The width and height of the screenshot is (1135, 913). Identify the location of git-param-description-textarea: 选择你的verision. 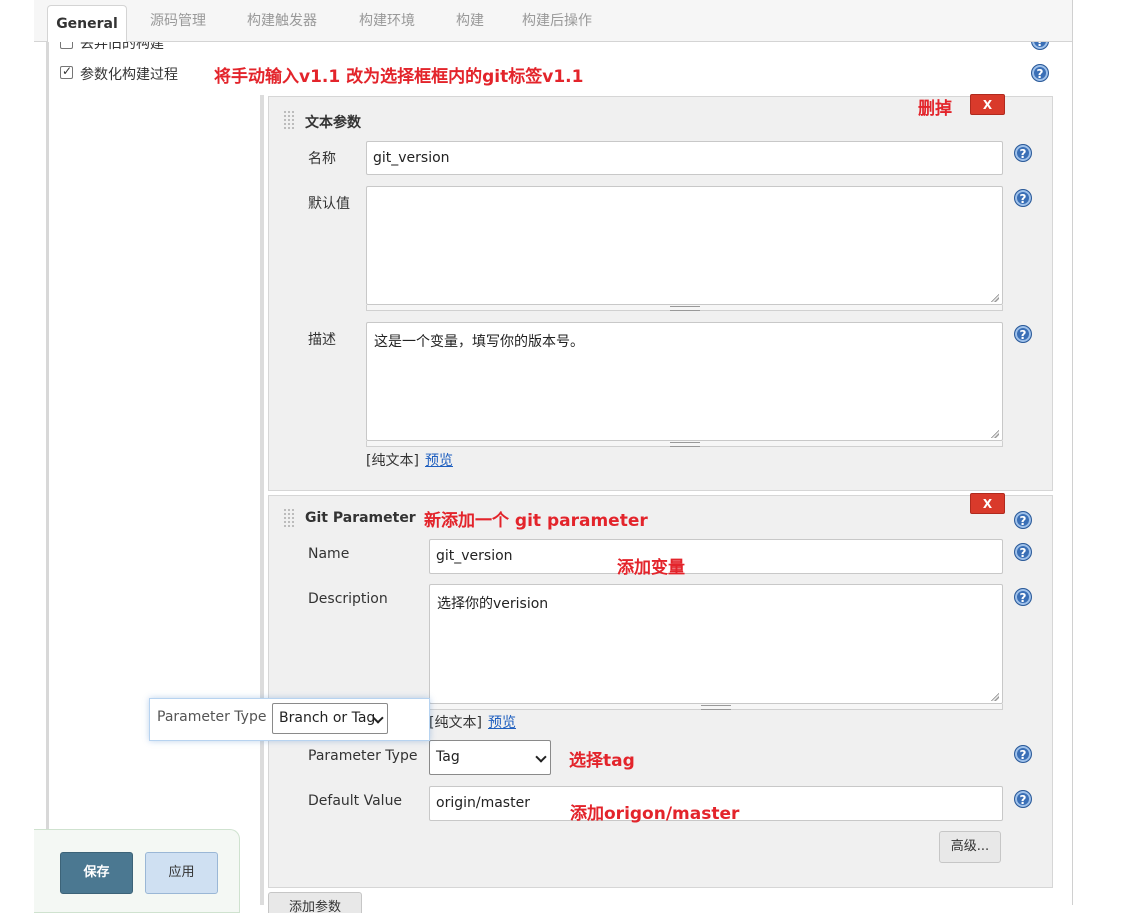
(716, 644).